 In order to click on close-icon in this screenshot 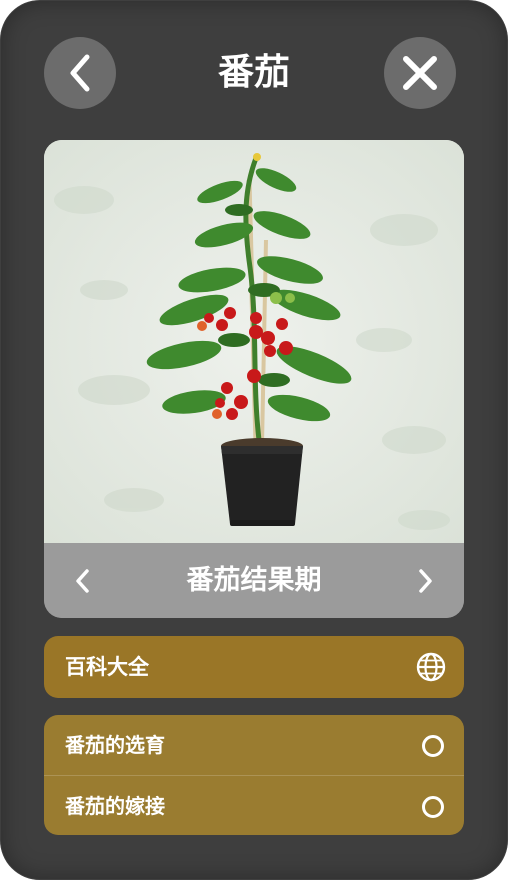, I will do `click(420, 73)`.